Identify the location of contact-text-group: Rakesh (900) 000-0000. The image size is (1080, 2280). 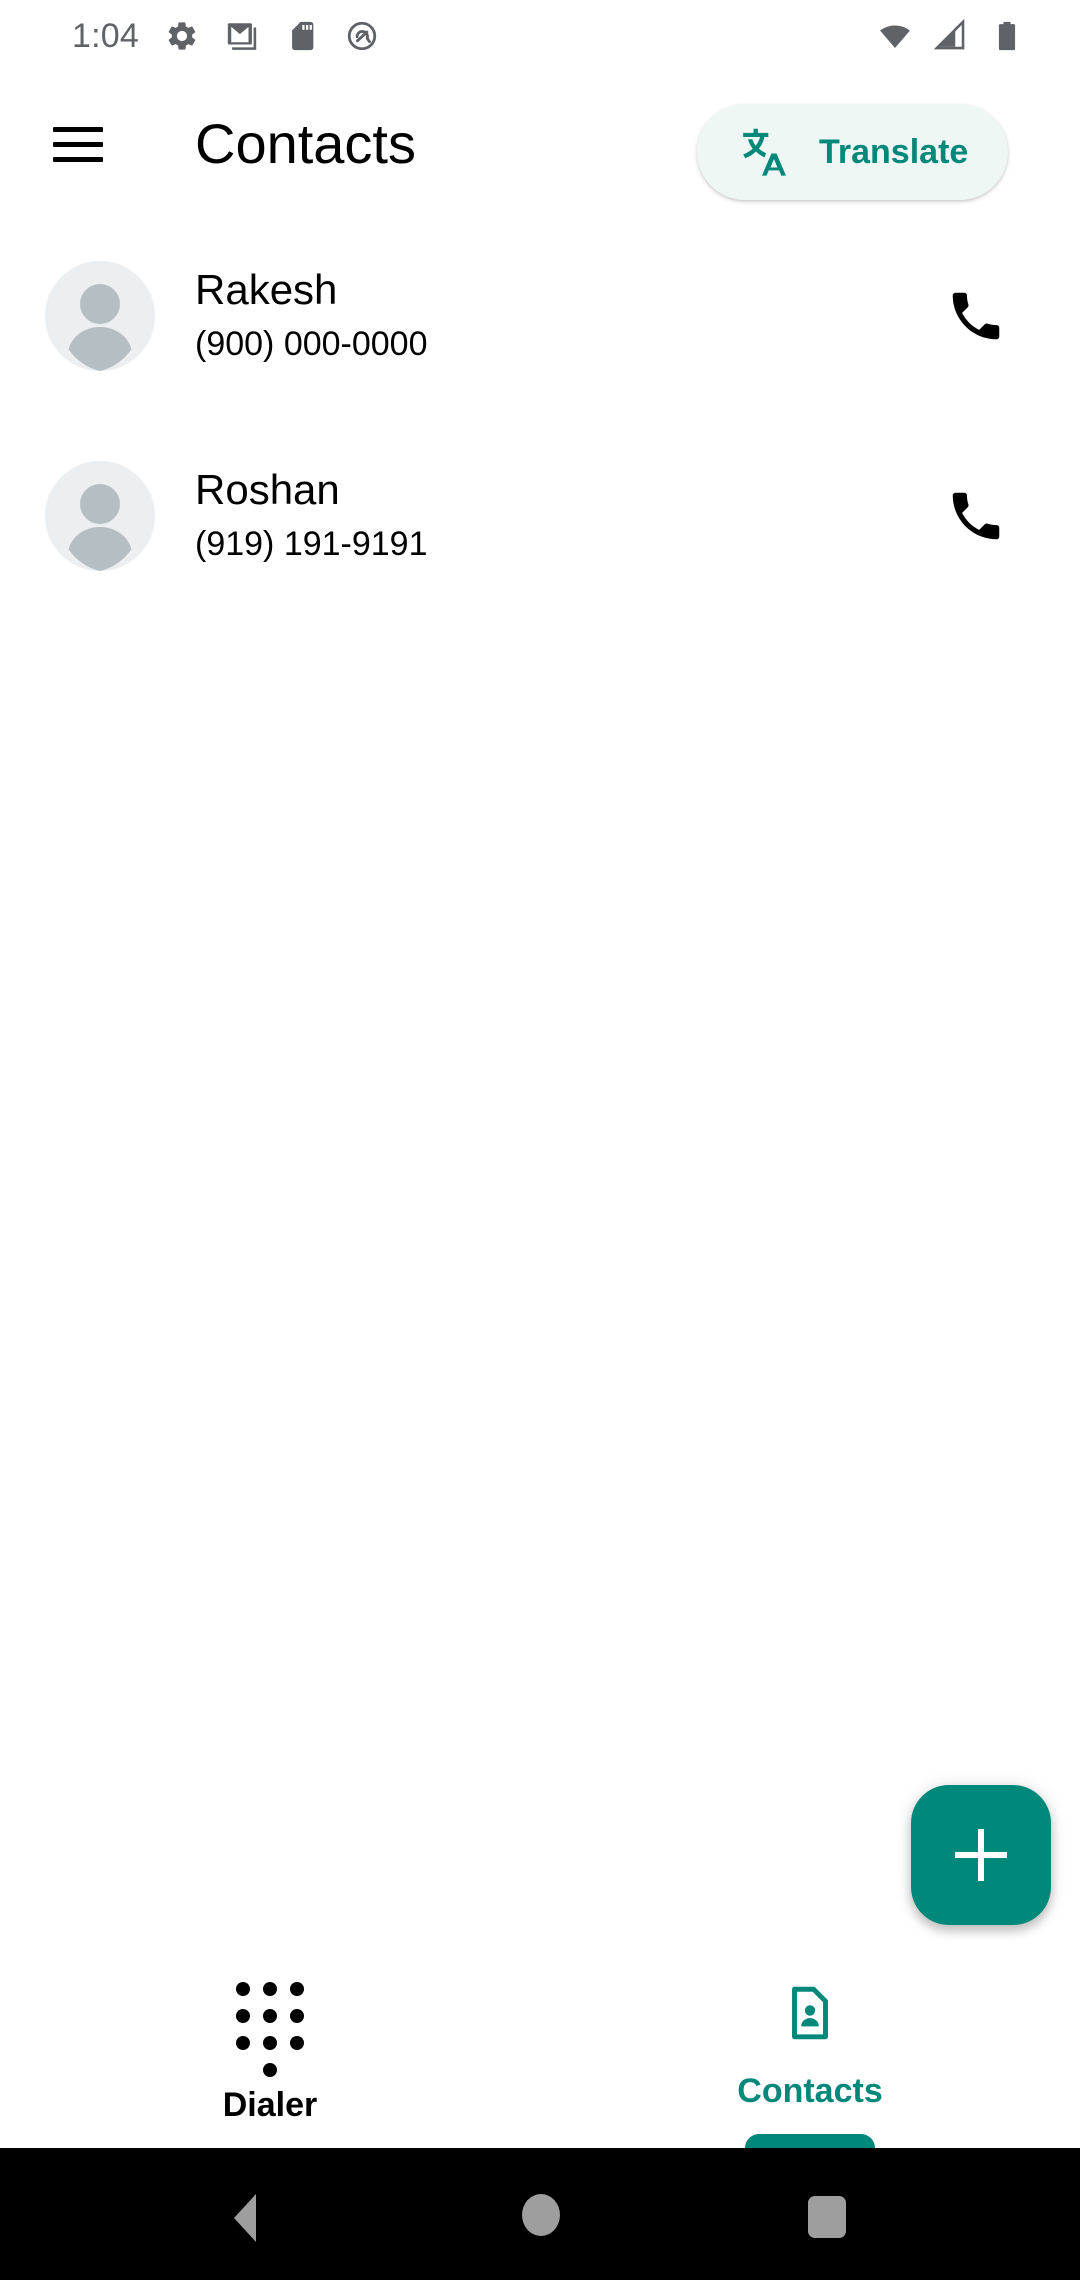
(311, 316).